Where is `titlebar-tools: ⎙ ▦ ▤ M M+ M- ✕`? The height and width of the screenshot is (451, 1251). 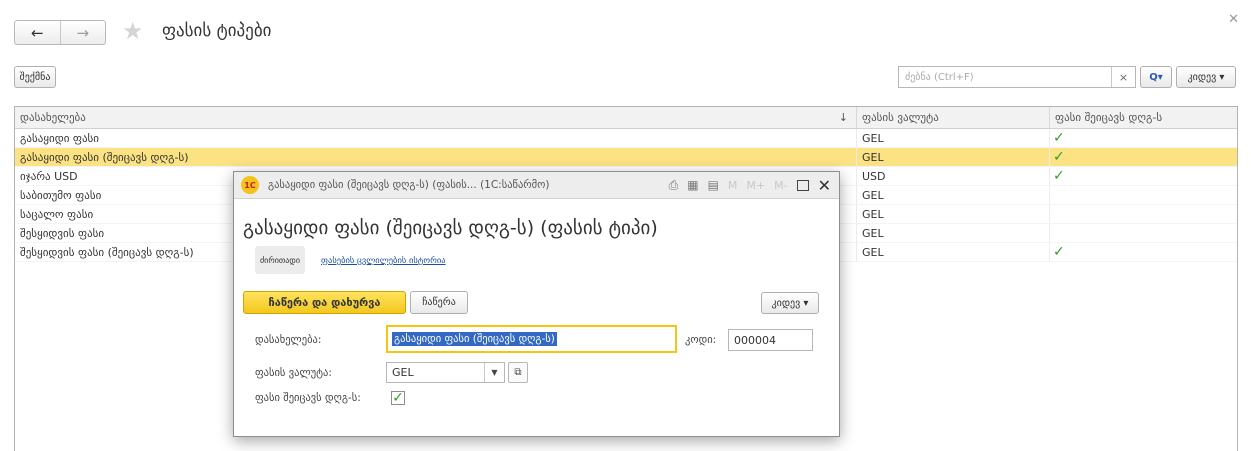
titlebar-tools: ⎙ ▦ ▤ M M+ M- ✕ is located at coordinates (750, 185).